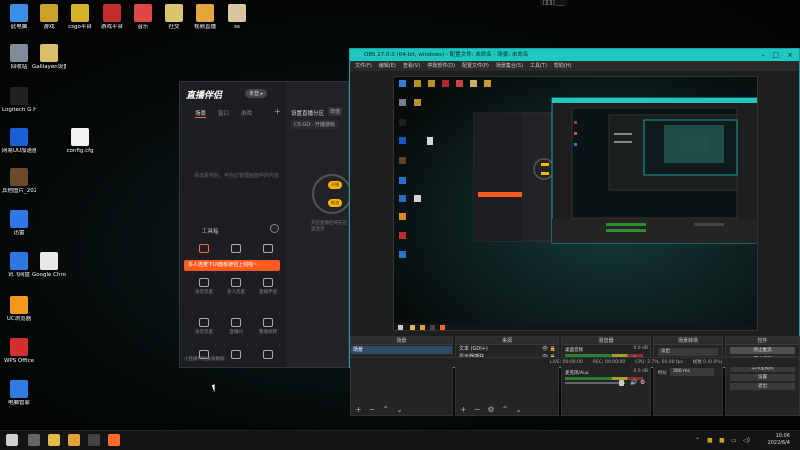 Image resolution: width=800 pixels, height=450 pixels. What do you see at coordinates (577, 373) in the screenshot?
I see `channel-name: 麦克风/Aux` at bounding box center [577, 373].